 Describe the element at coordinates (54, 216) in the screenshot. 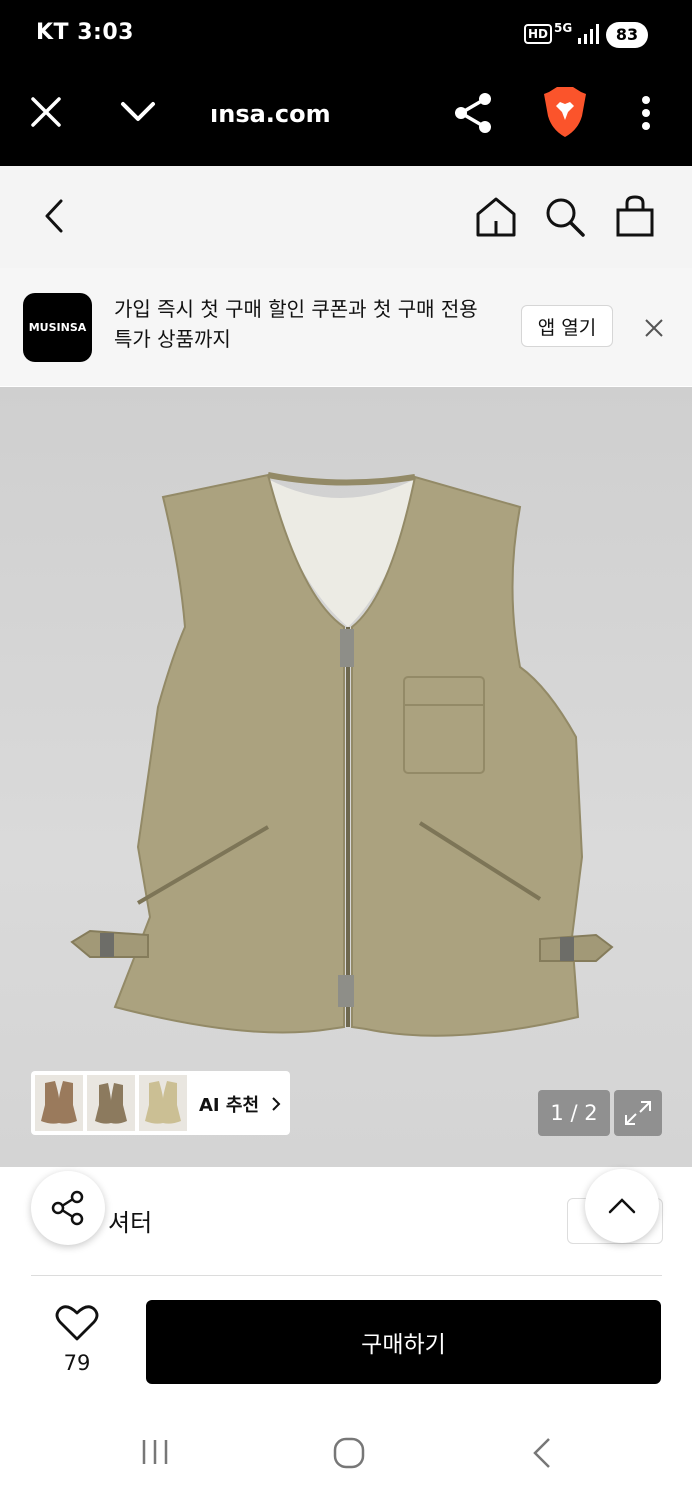

I see `back-icon` at that location.